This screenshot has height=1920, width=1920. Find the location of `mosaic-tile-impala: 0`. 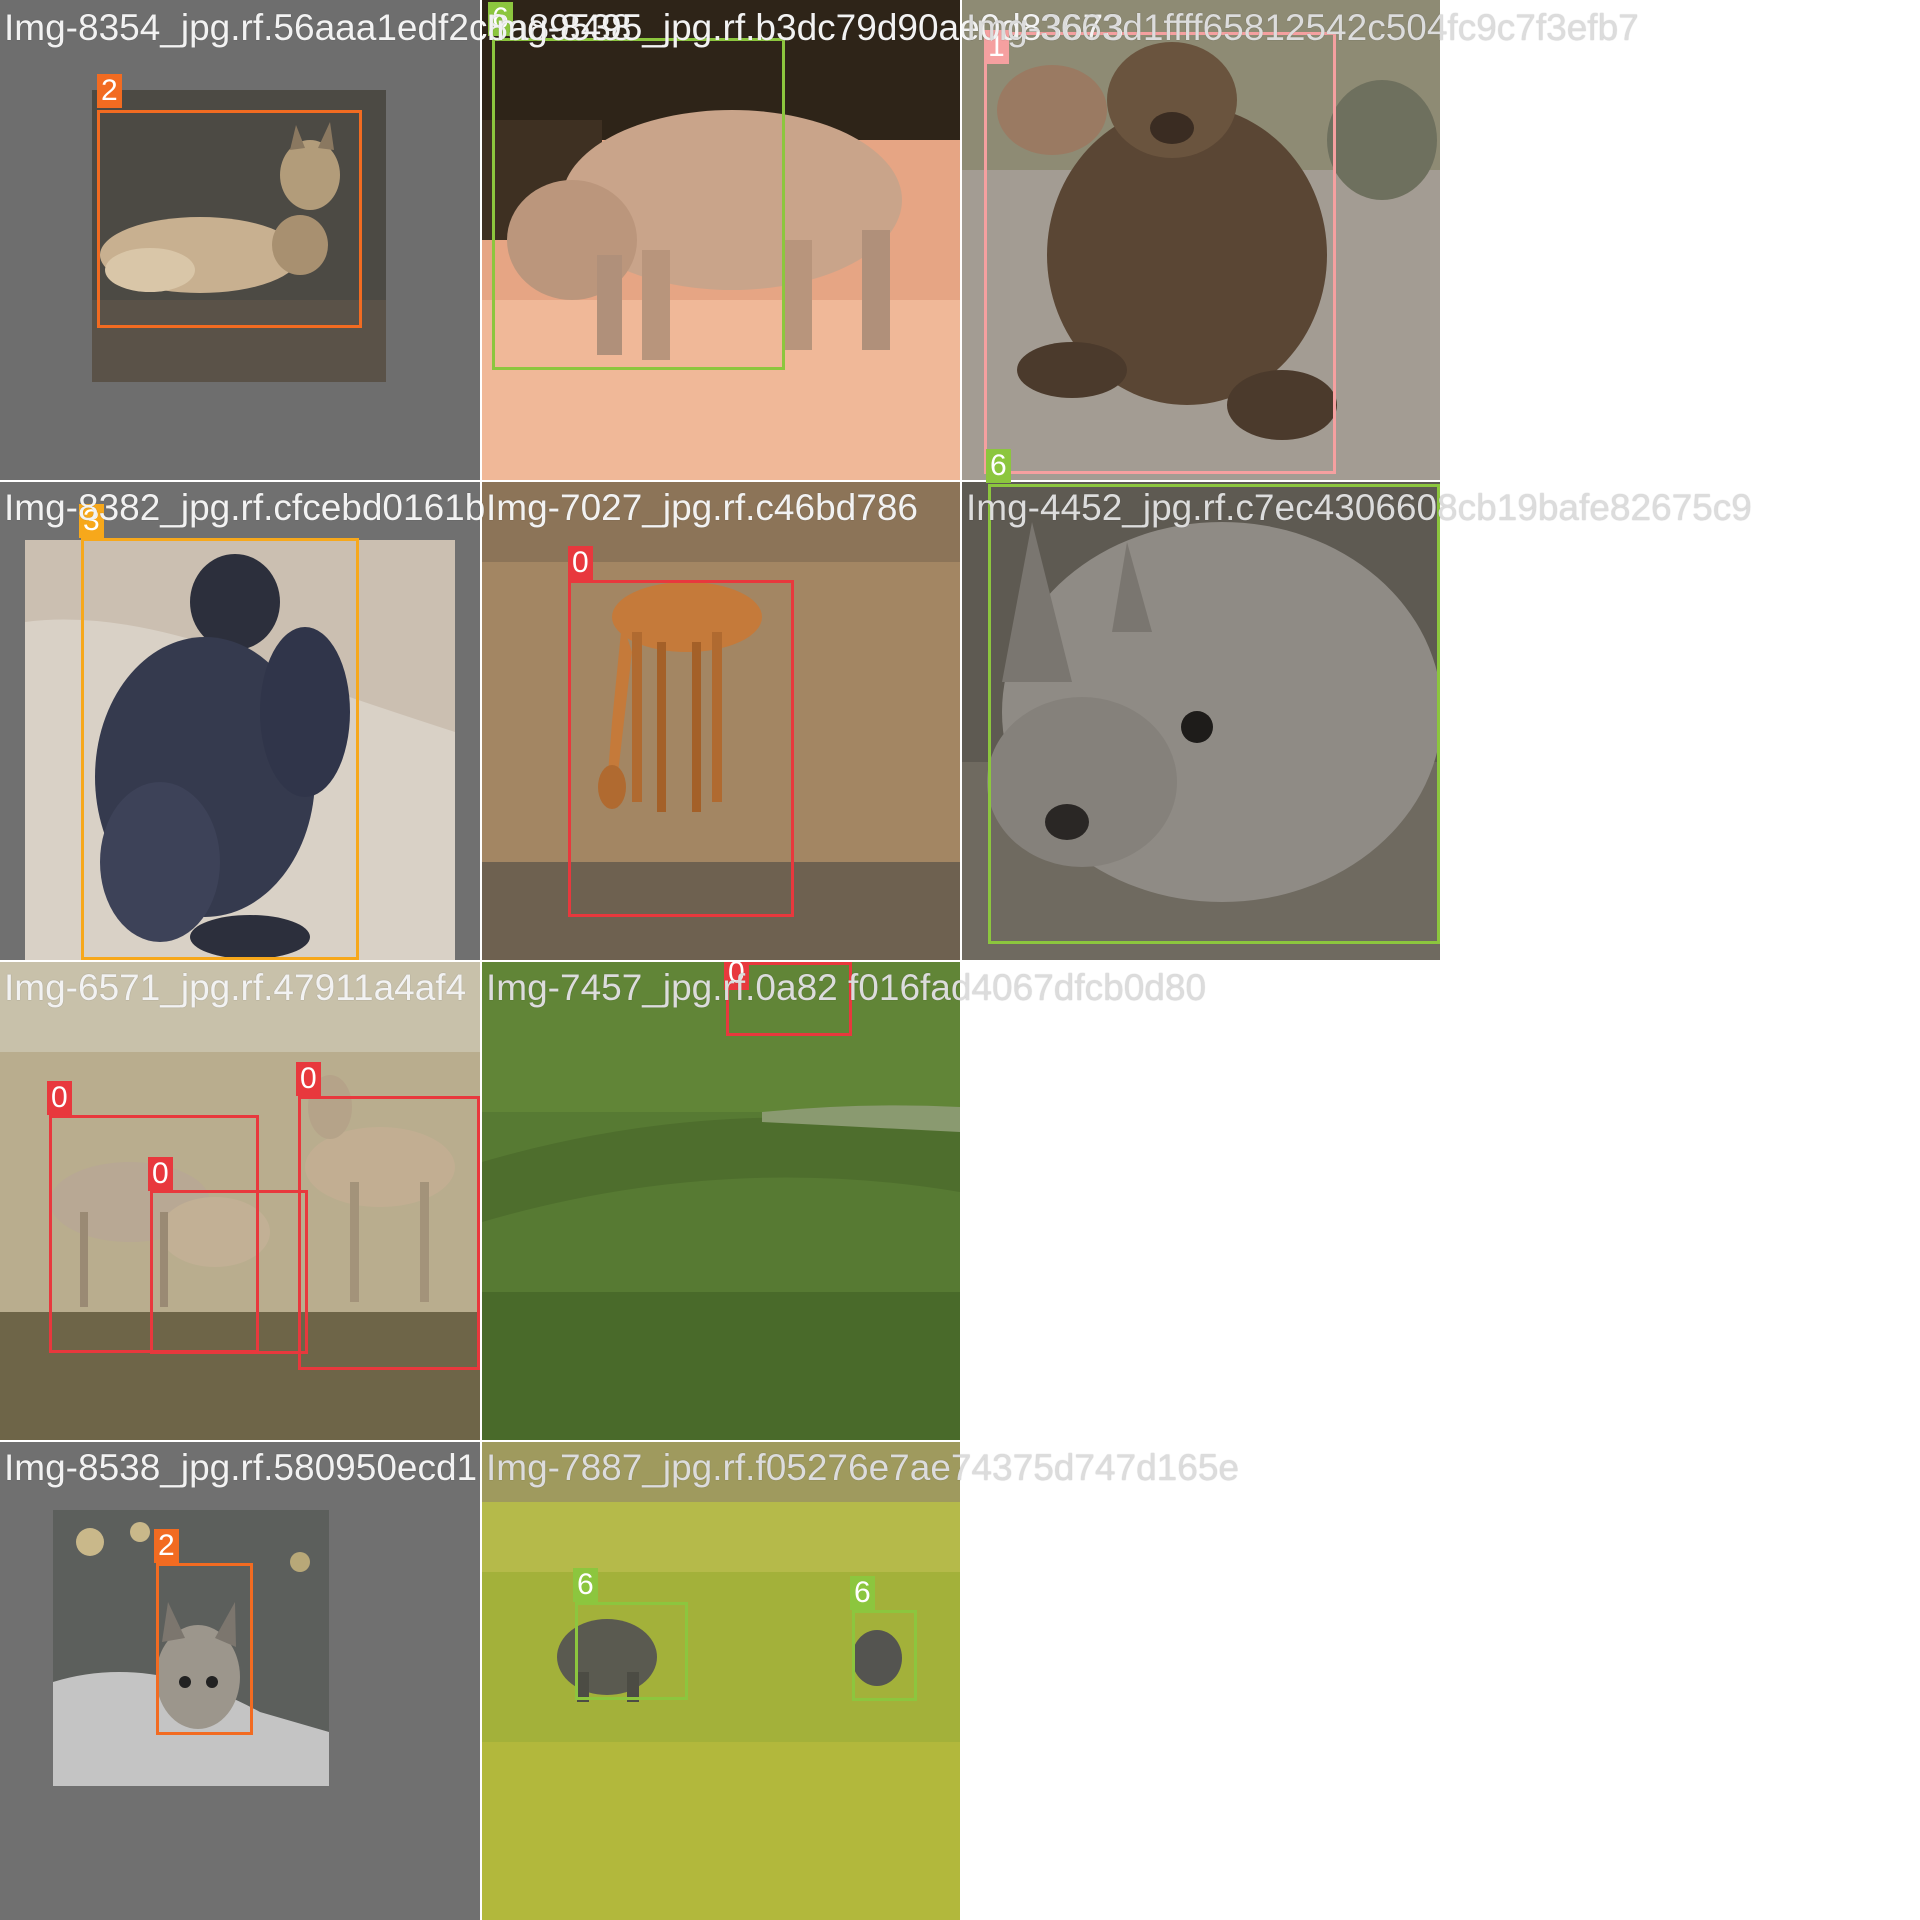

mosaic-tile-impala: 0 is located at coordinates (721, 721).